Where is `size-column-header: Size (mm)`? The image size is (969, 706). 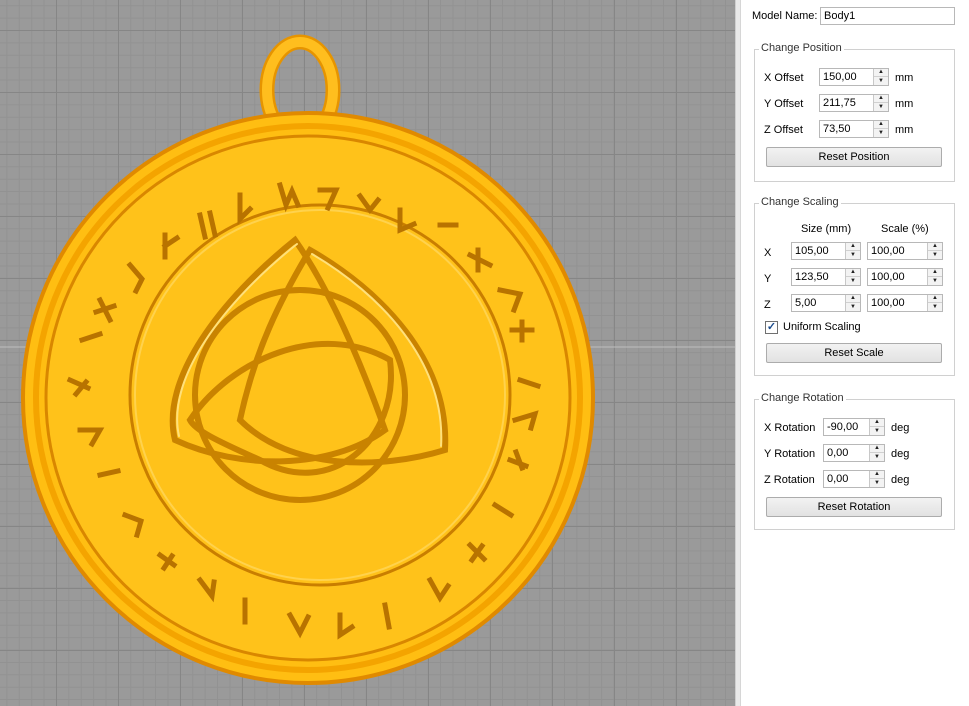 size-column-header: Size (mm) is located at coordinates (826, 229).